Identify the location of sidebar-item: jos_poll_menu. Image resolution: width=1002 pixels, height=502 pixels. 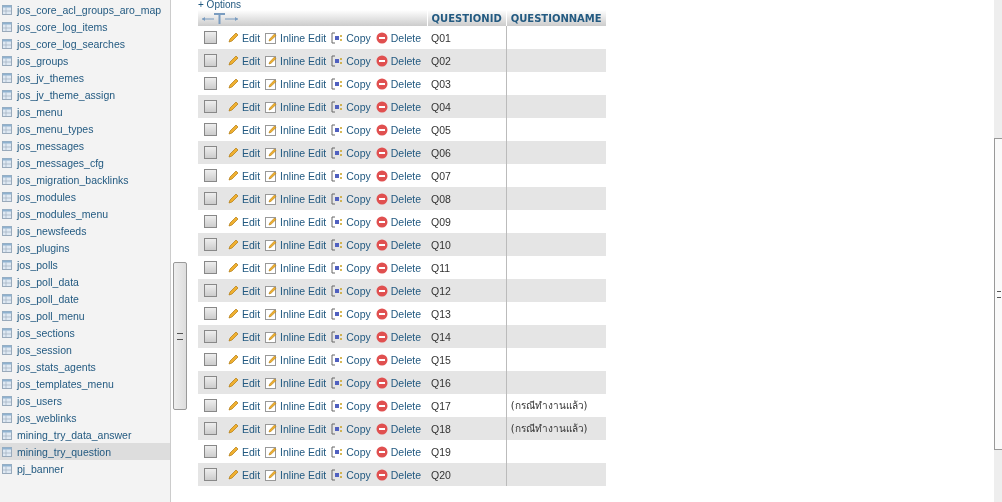
(85, 315).